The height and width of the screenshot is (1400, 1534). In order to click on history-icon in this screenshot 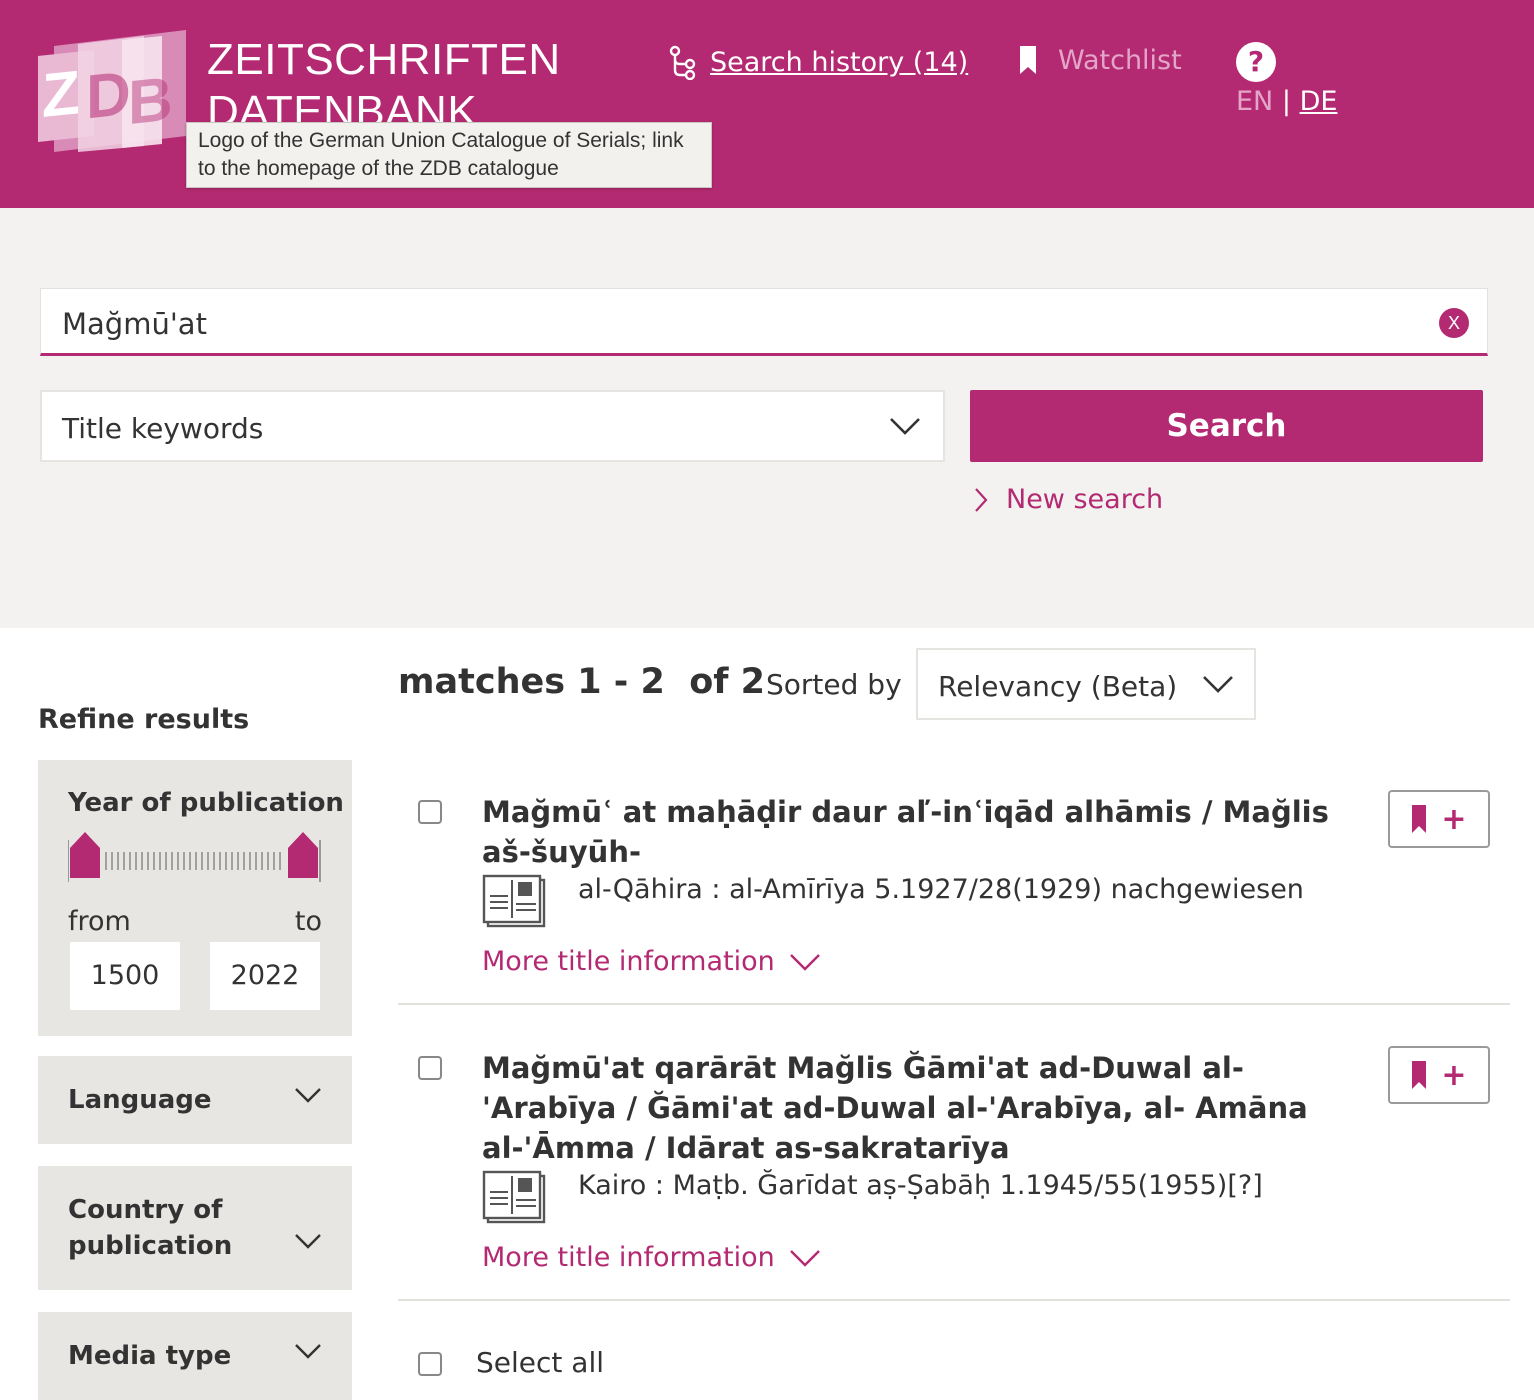, I will do `click(682, 62)`.